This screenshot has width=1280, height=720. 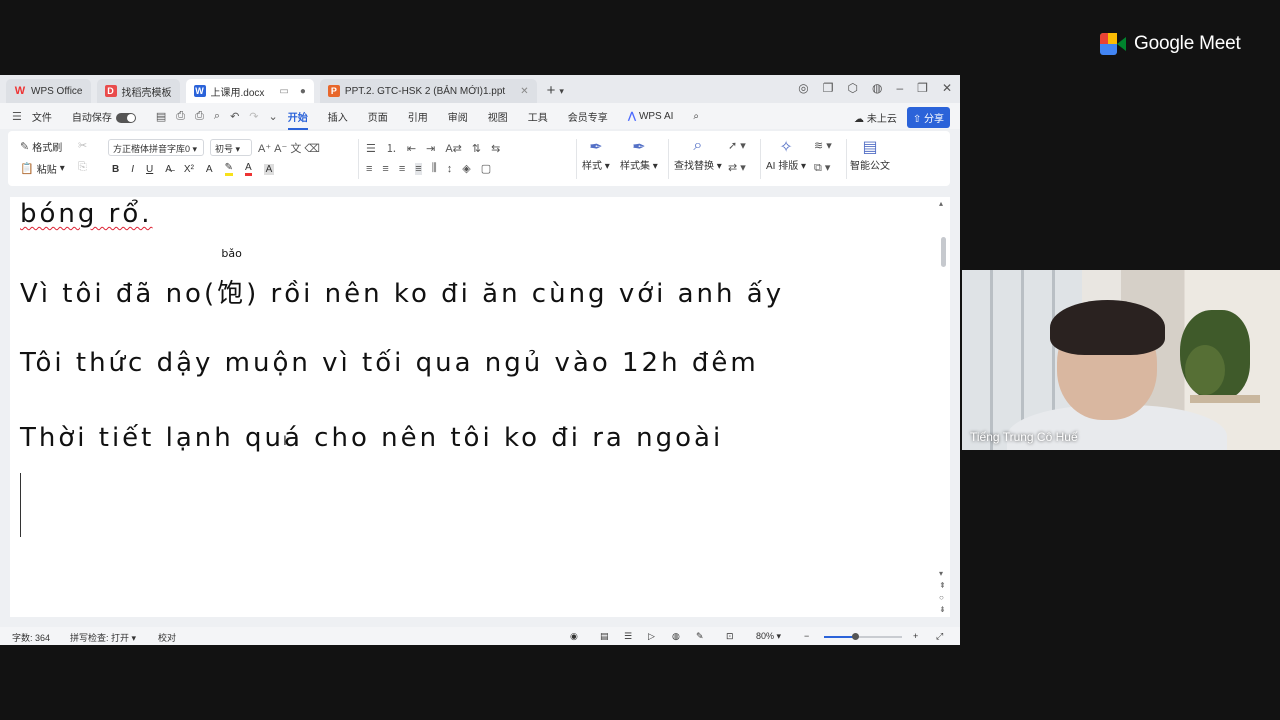 What do you see at coordinates (283, 91) in the screenshot?
I see `tab-monitor-icon: ▭` at bounding box center [283, 91].